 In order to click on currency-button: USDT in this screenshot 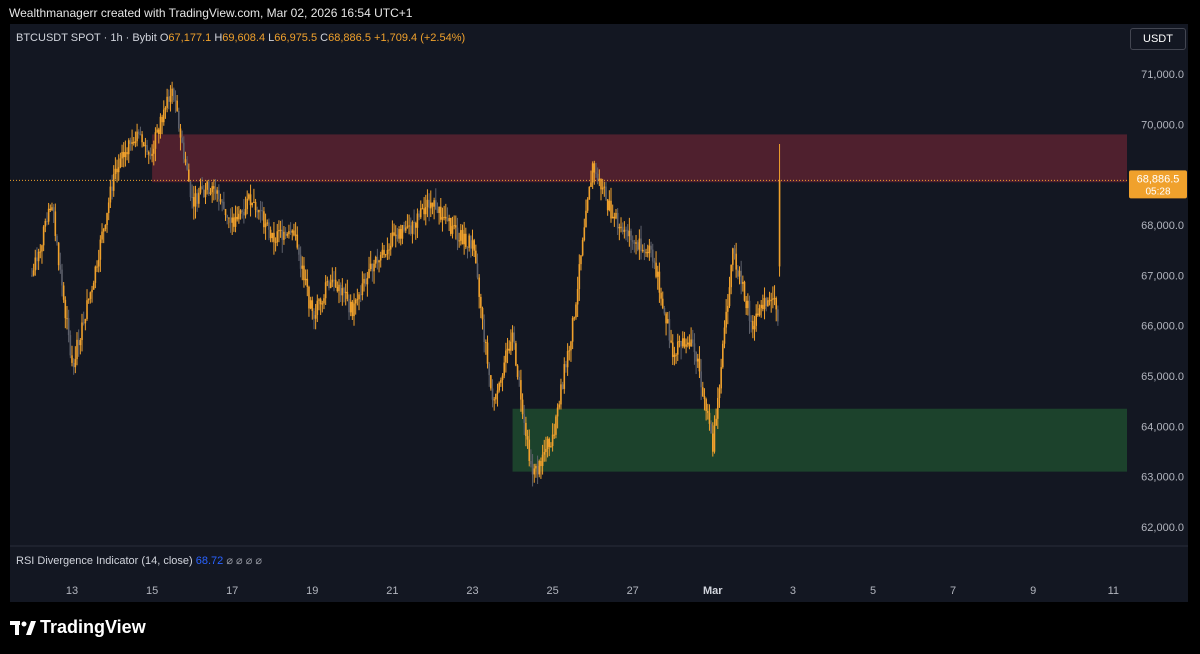, I will do `click(1158, 39)`.